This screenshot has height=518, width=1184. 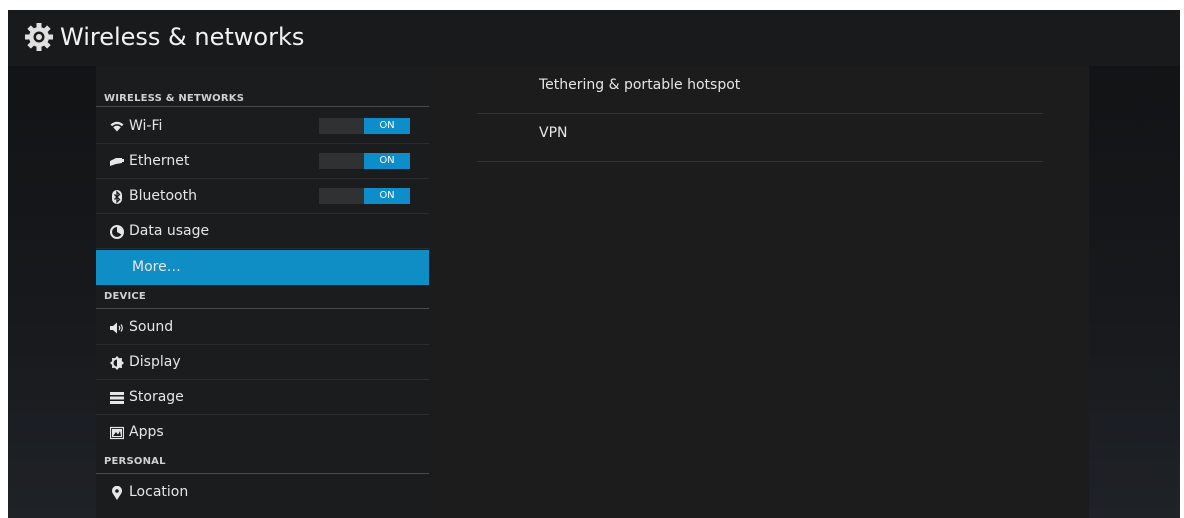 What do you see at coordinates (594, 38) in the screenshot?
I see `action-bar: Wireless & networks` at bounding box center [594, 38].